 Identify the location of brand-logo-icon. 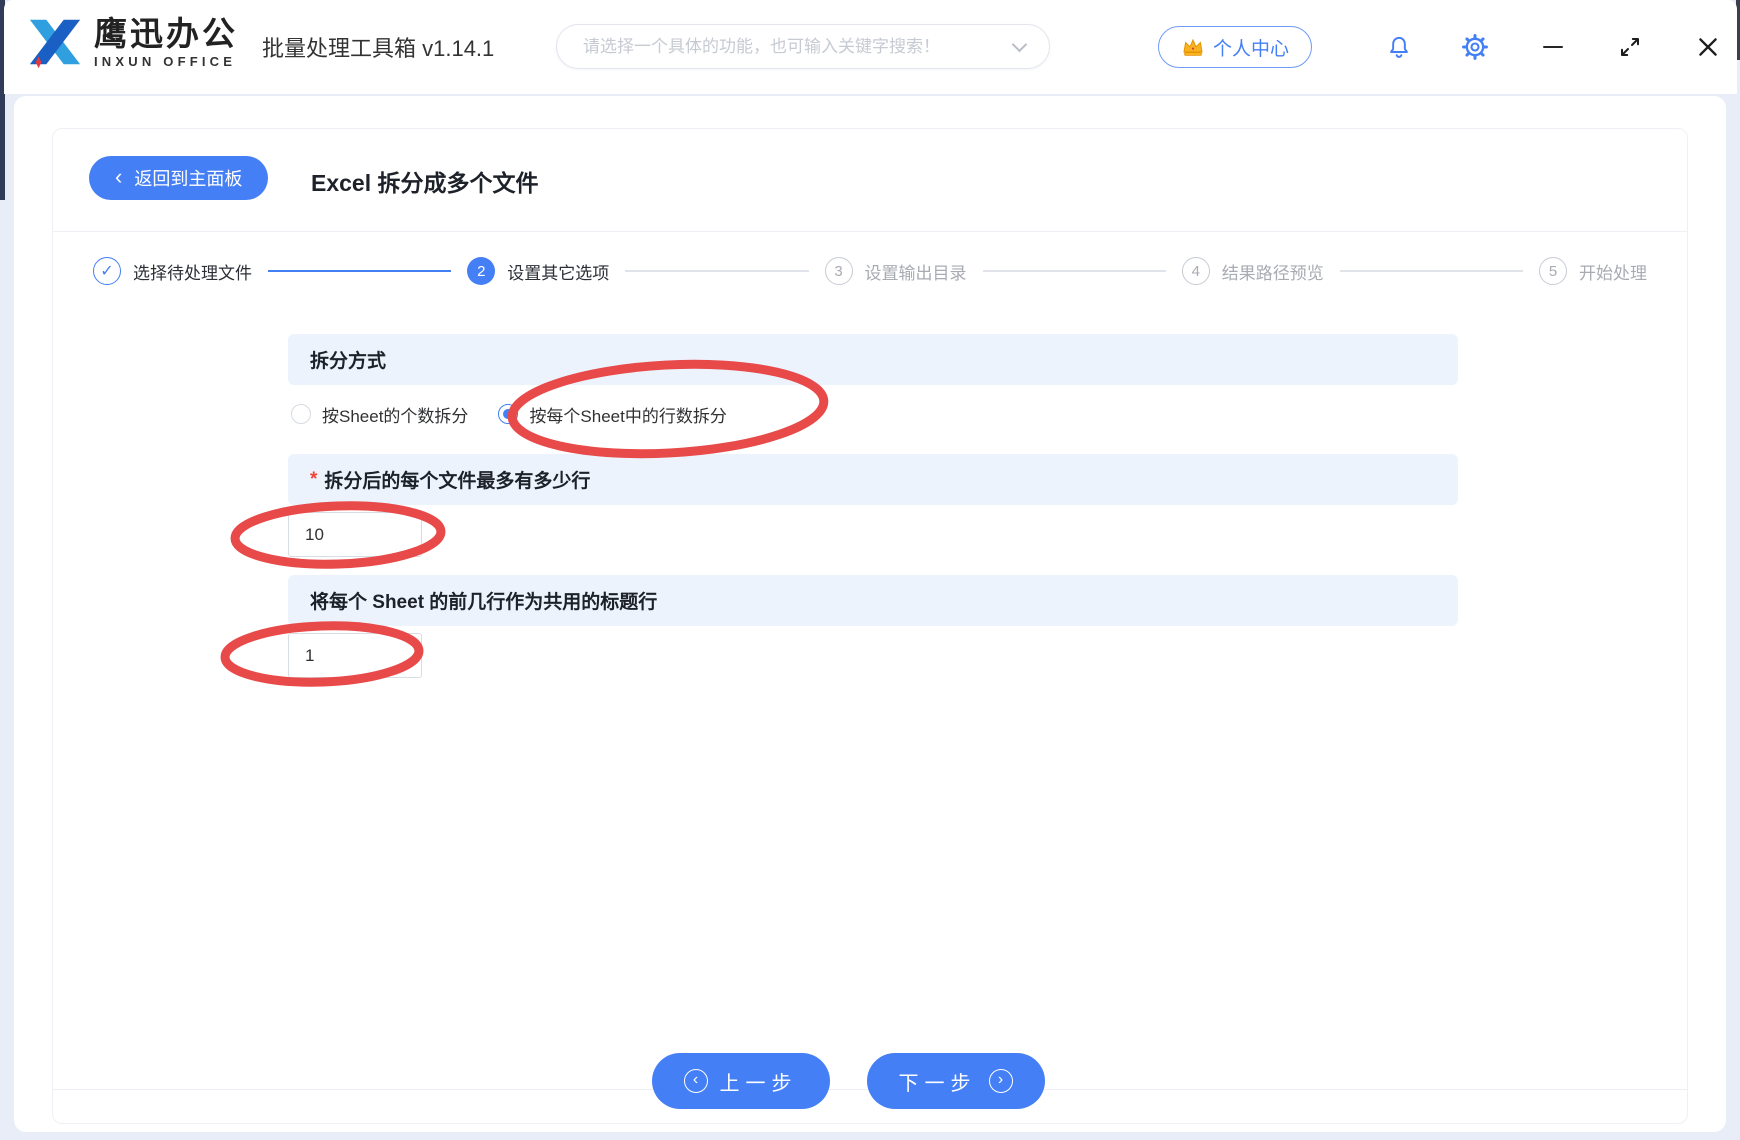
(55, 44).